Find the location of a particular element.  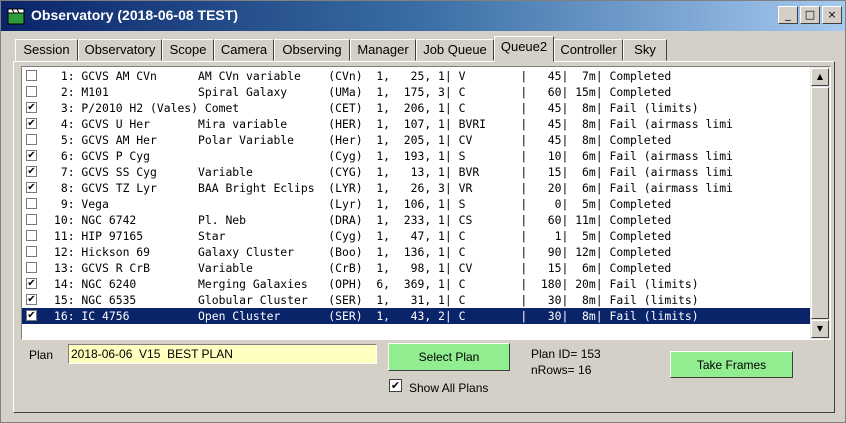

title-bar: Observatory (2018-06-08 TEST) _ □ × is located at coordinates (423, 16).